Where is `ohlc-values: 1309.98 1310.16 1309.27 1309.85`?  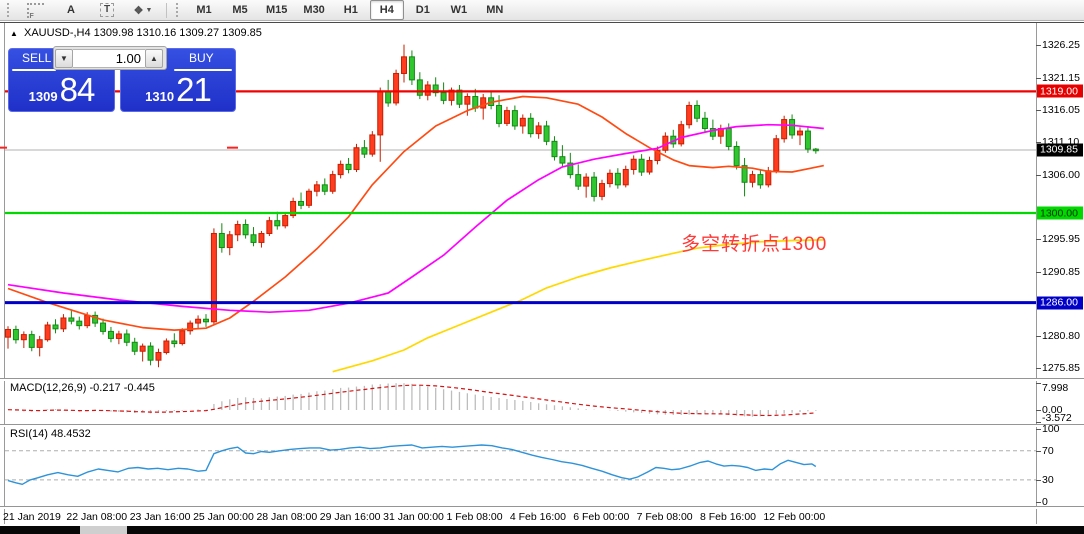 ohlc-values: 1309.98 1310.16 1309.27 1309.85 is located at coordinates (177, 33).